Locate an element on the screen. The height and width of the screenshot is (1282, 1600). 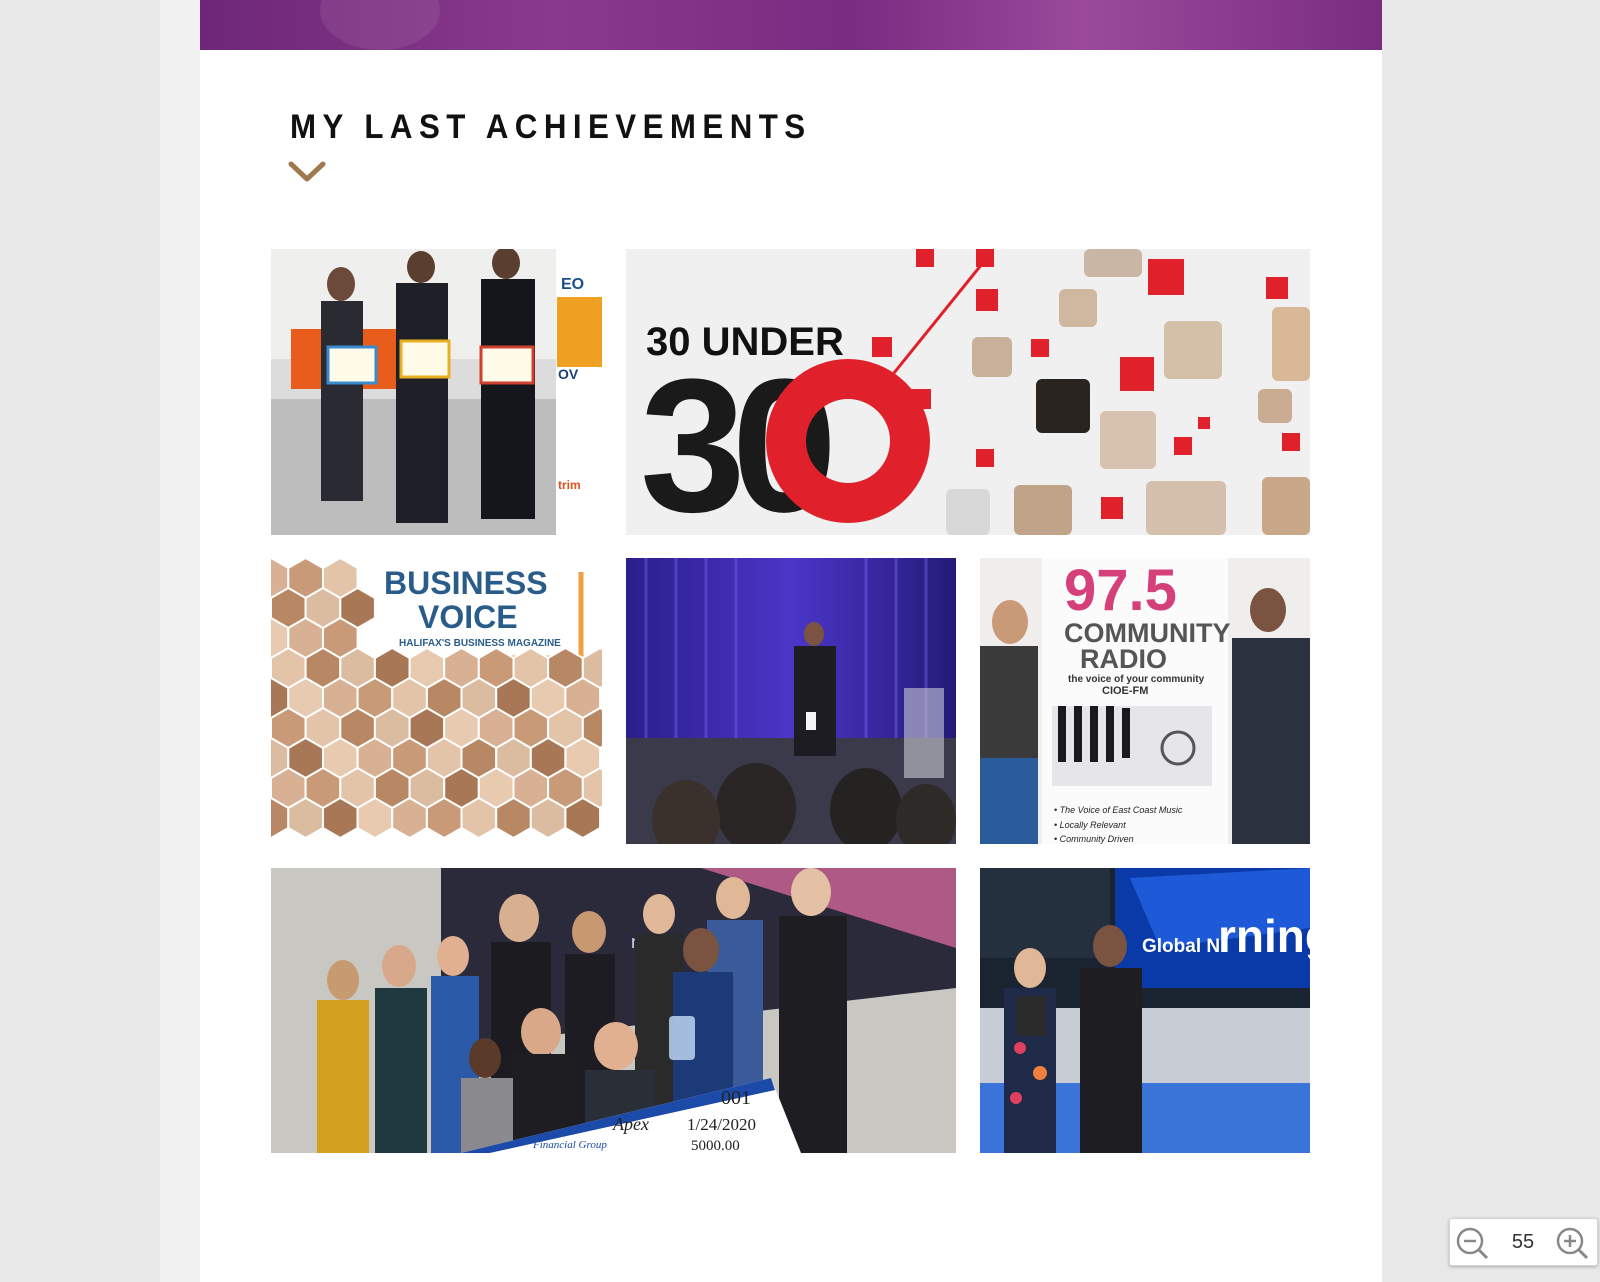
award-photo-image: EO OV trim is located at coordinates (436, 392).